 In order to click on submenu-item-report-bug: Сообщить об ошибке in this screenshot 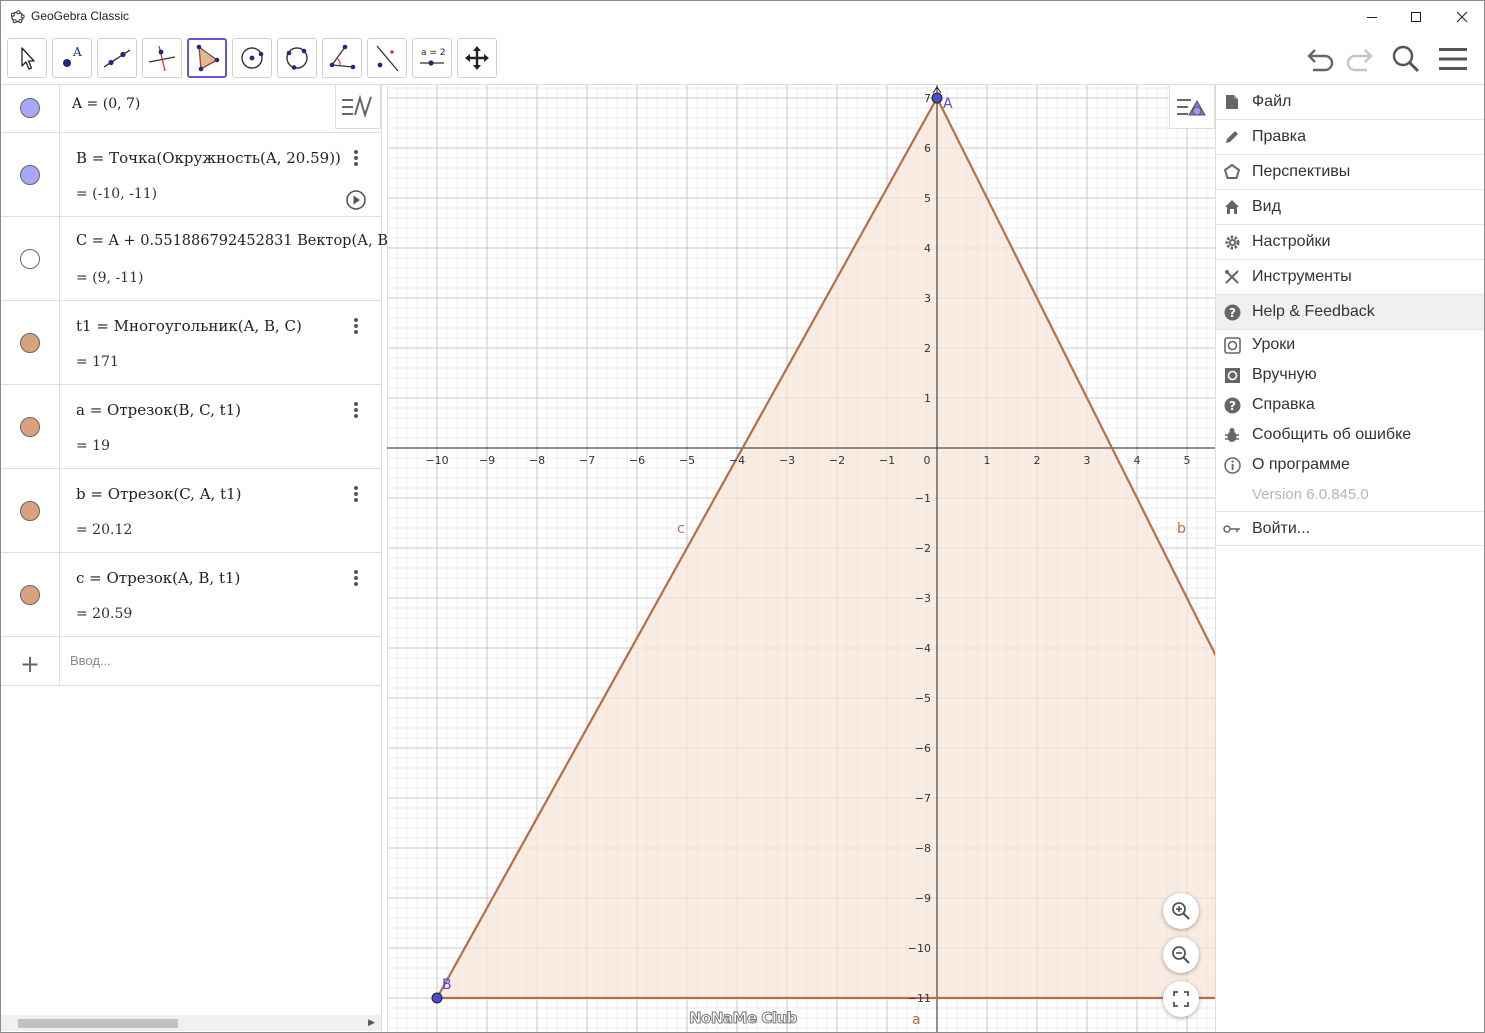, I will do `click(1350, 435)`.